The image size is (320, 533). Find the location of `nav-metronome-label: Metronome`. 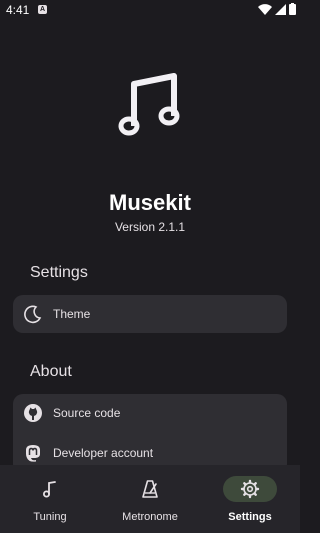

nav-metronome-label: Metronome is located at coordinates (150, 517).